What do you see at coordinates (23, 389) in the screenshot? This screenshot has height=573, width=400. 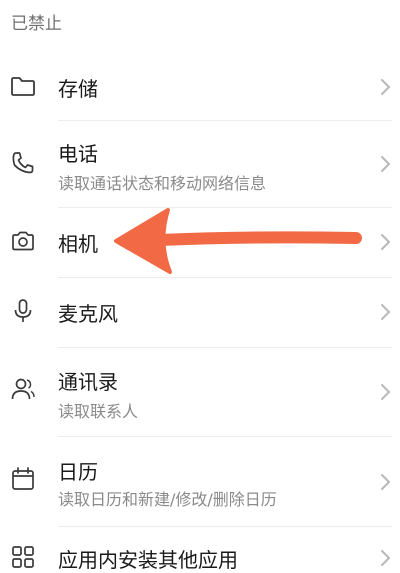 I see `contacts-icon` at bounding box center [23, 389].